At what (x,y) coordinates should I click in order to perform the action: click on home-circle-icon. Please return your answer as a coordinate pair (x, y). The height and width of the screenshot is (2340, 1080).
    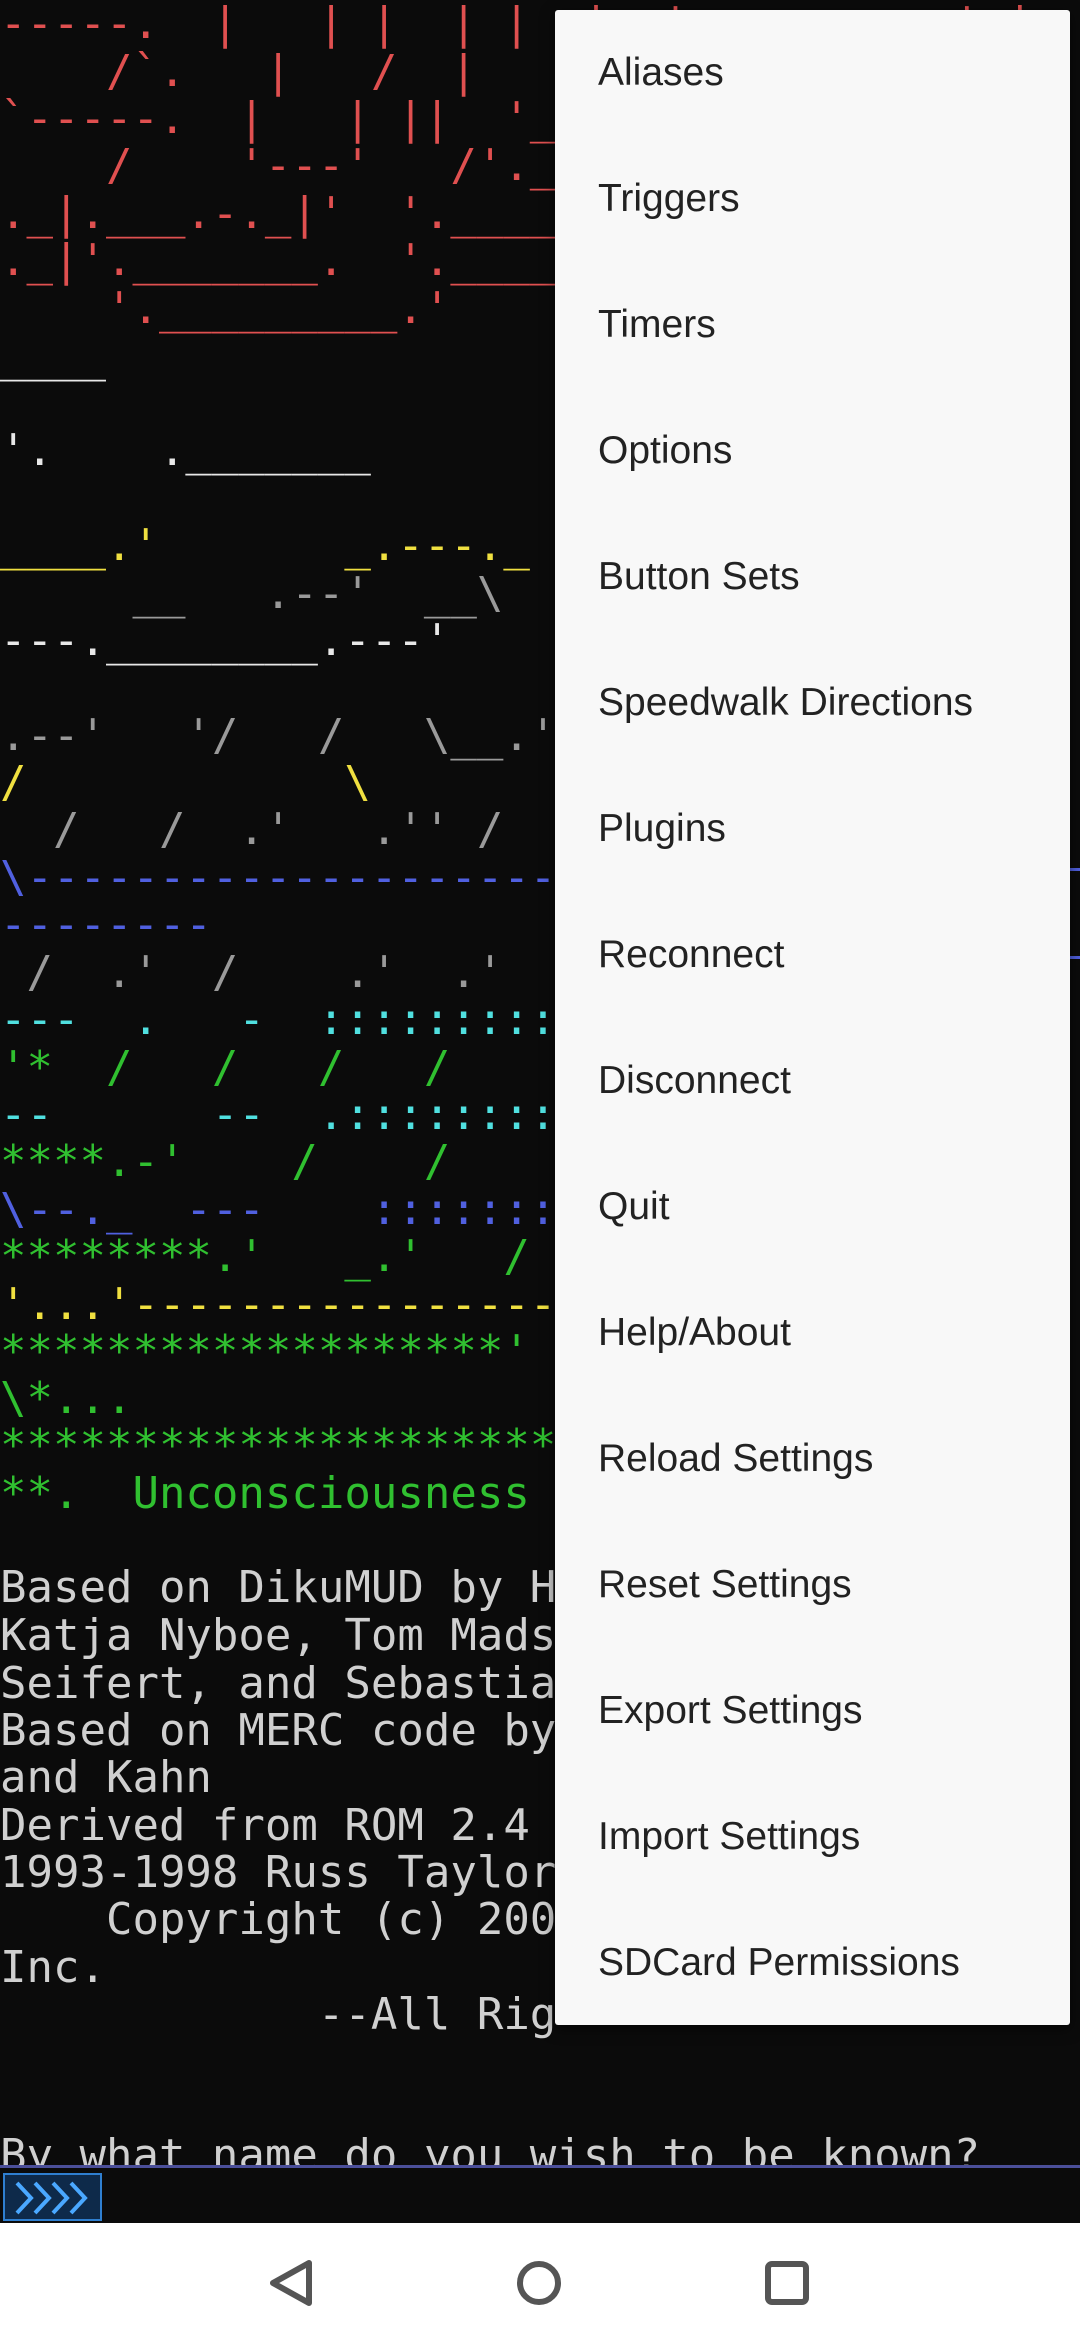
    Looking at the image, I should click on (539, 2283).